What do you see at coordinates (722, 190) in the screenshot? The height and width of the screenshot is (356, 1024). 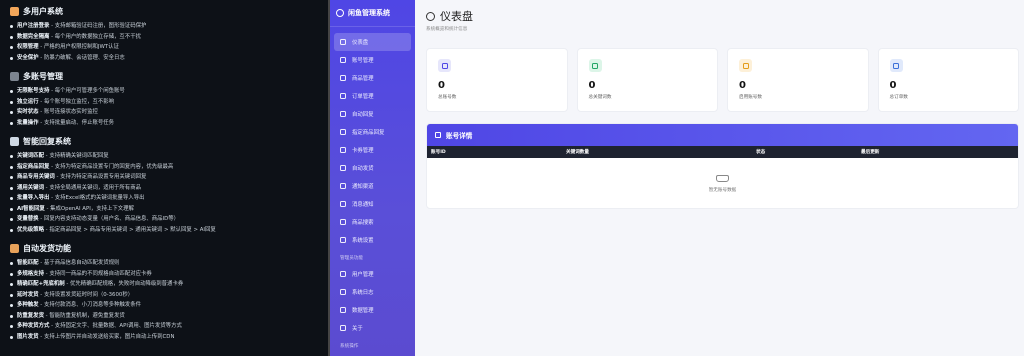 I see `empty-text: 暂无账号数据` at bounding box center [722, 190].